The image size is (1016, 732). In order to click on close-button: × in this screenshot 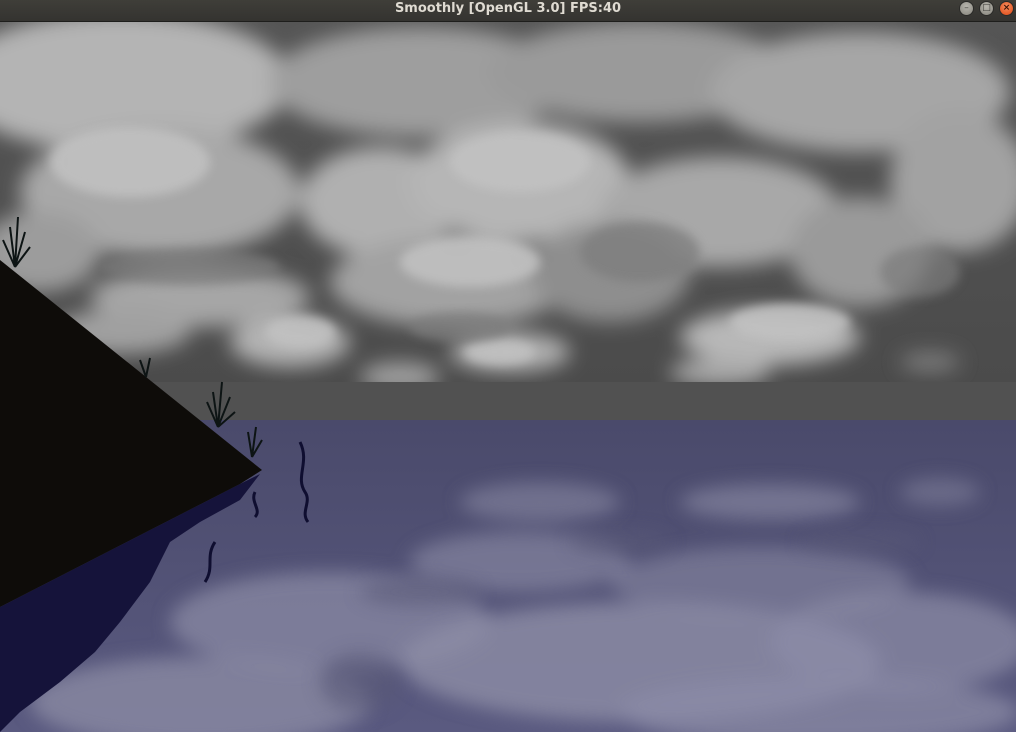, I will do `click(1006, 8)`.